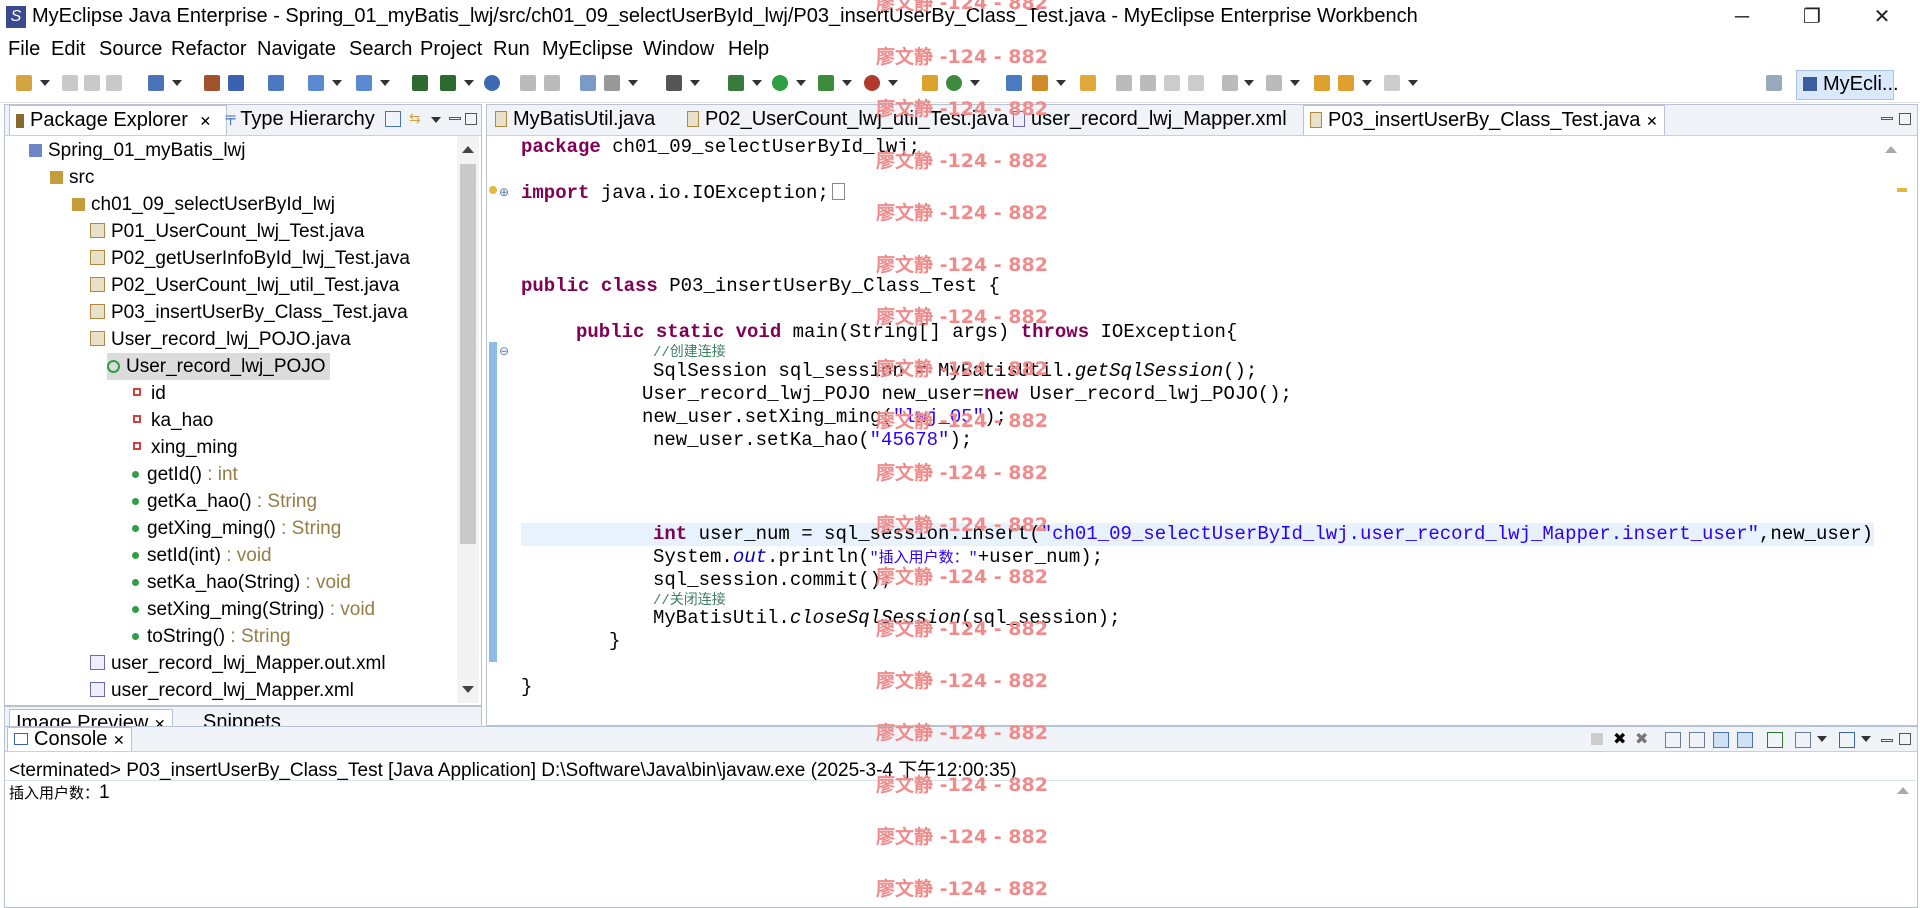  Describe the element at coordinates (69, 739) in the screenshot. I see `tab-console: Console ✕` at that location.